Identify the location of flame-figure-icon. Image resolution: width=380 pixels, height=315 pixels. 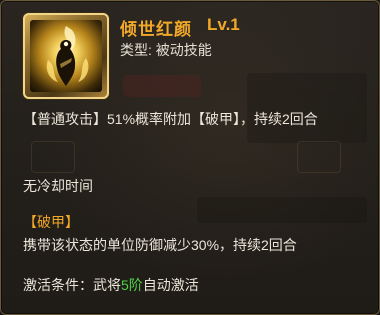
(66, 56).